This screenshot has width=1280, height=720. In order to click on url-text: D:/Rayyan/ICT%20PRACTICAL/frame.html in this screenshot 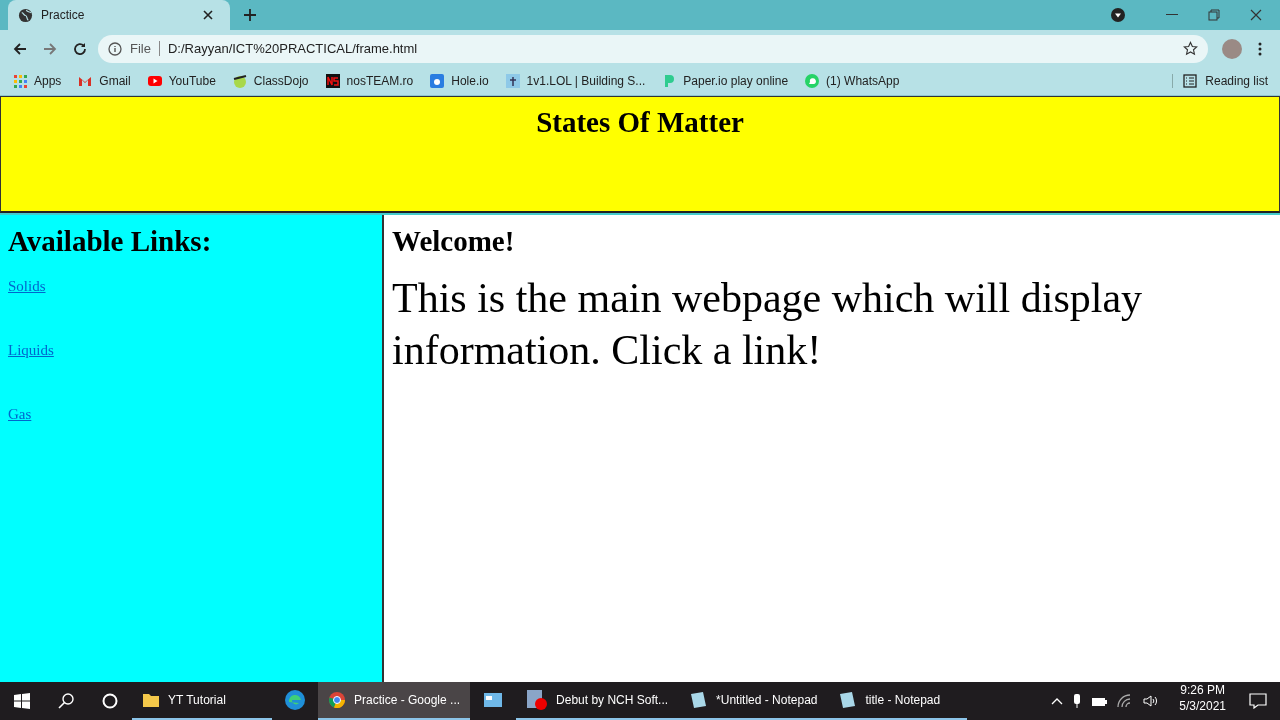, I will do `click(293, 48)`.